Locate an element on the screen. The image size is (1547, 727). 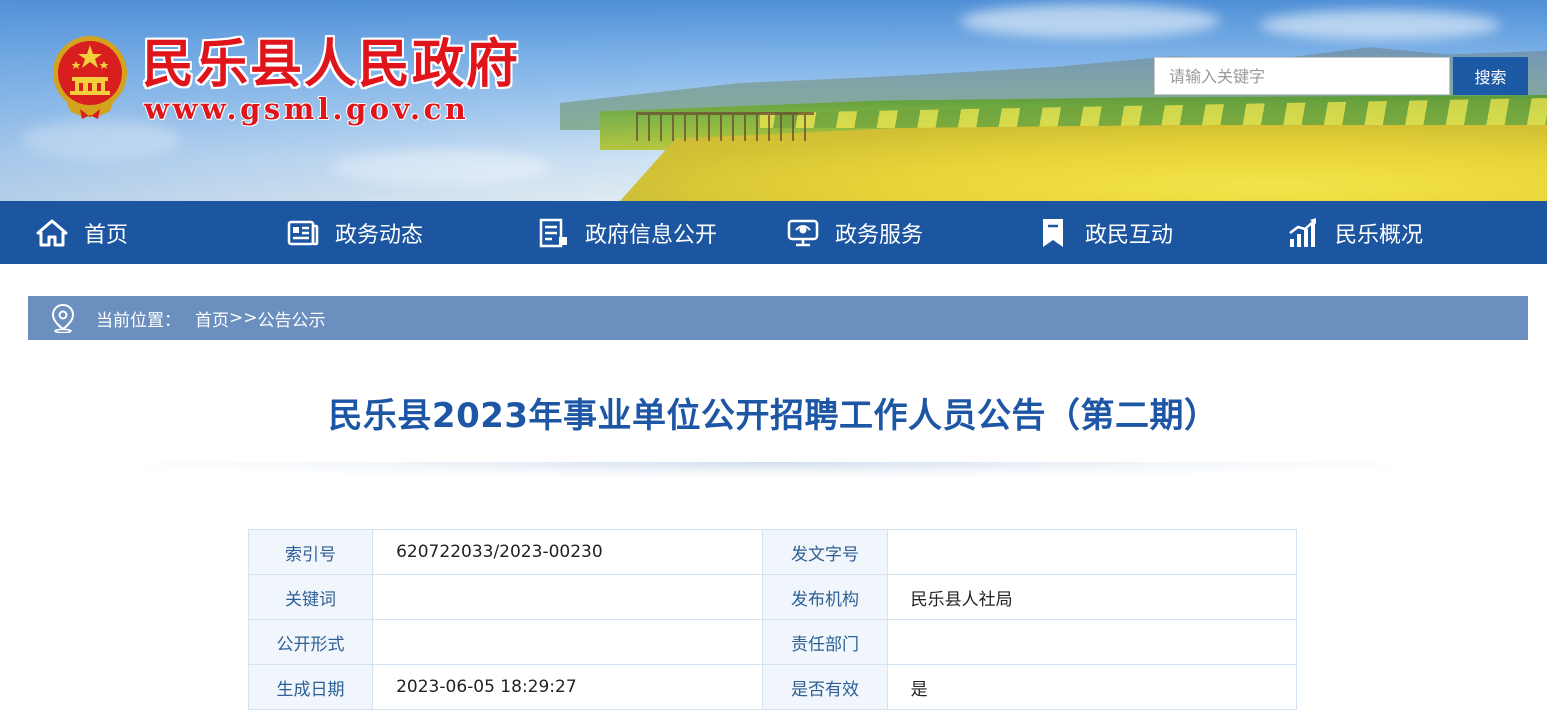
keywords-value is located at coordinates (568, 597).